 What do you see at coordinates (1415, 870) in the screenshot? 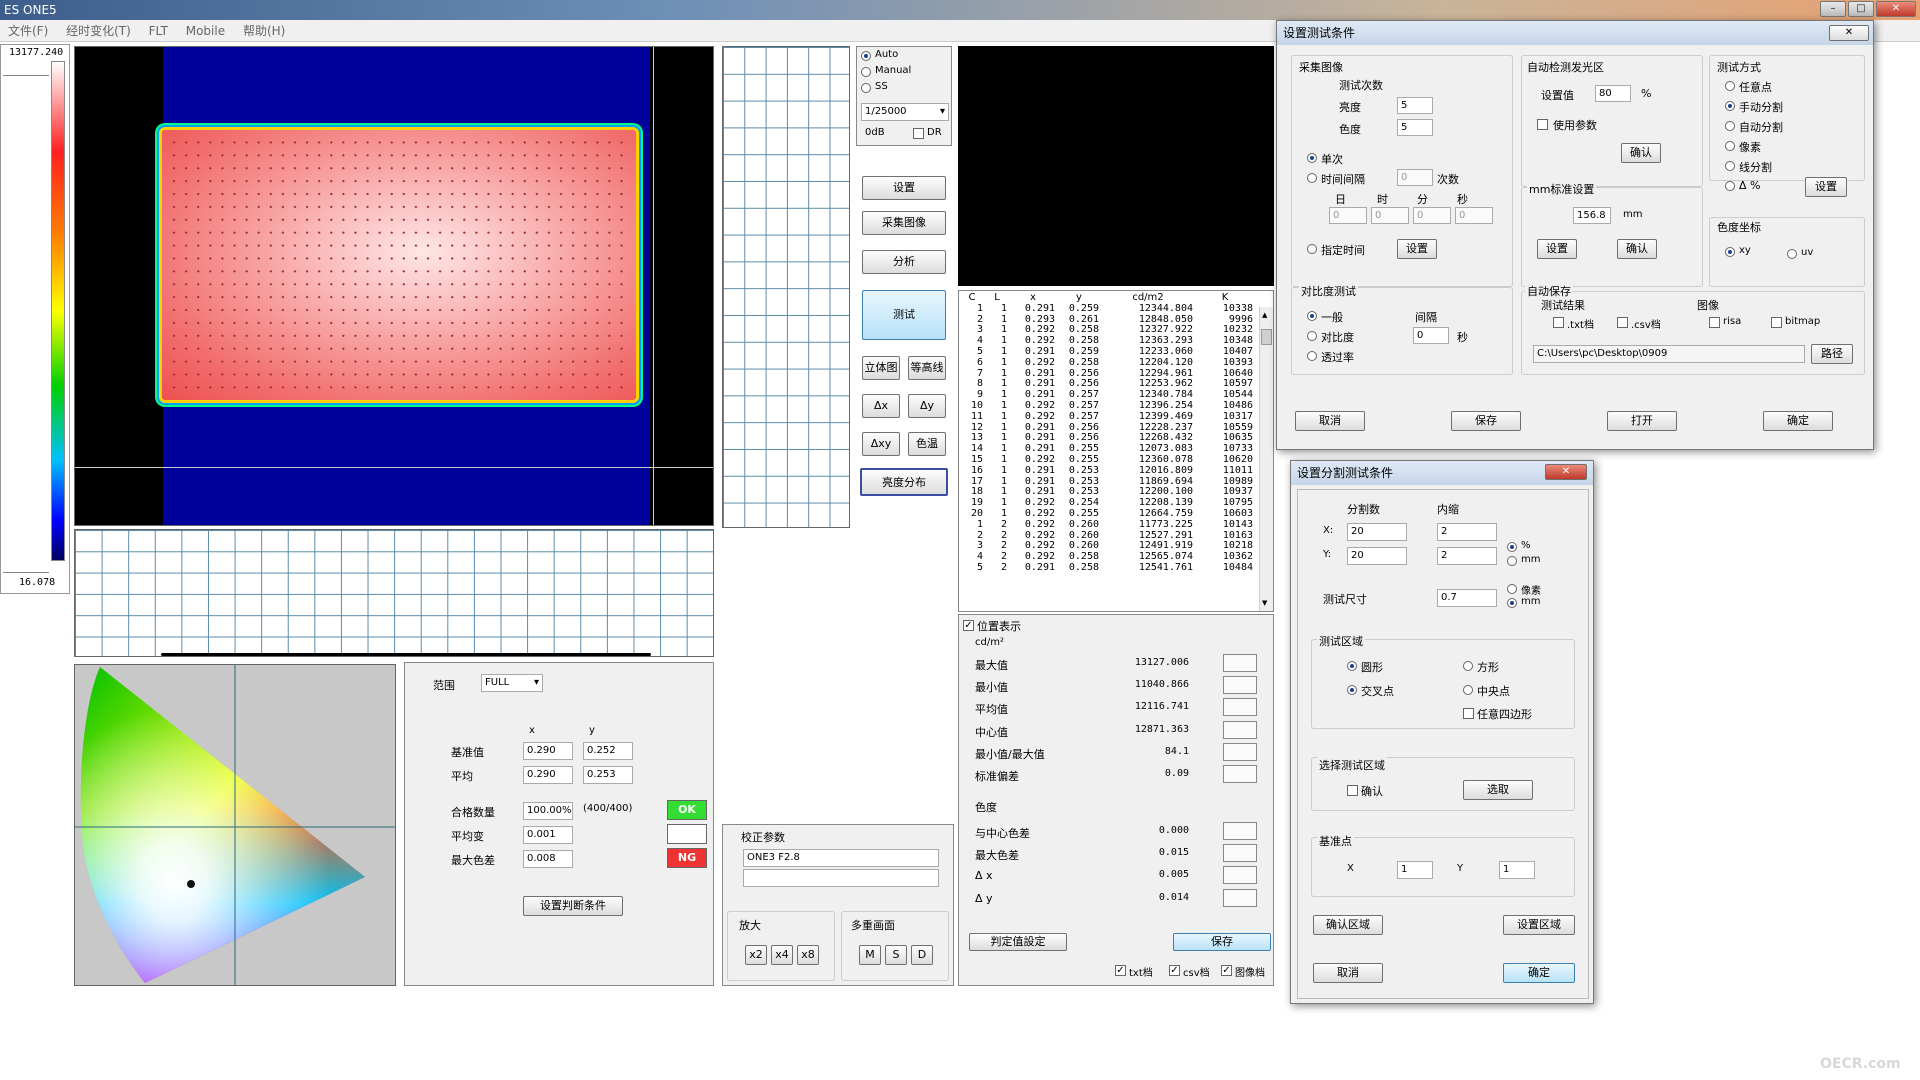
I see `ref-x-field: 1` at bounding box center [1415, 870].